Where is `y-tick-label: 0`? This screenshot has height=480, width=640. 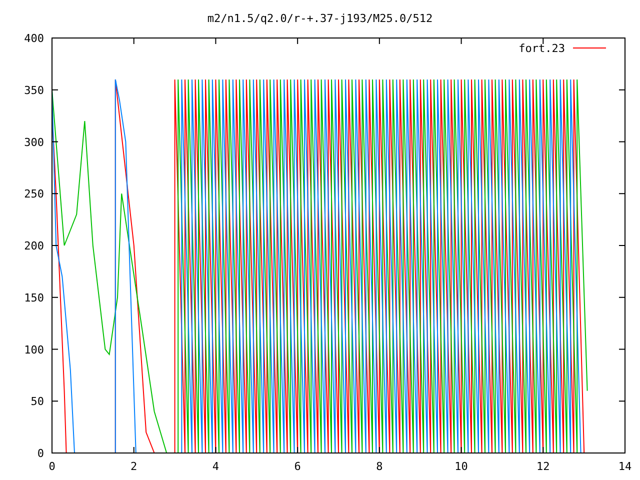
y-tick-label: 0 is located at coordinates (40, 453).